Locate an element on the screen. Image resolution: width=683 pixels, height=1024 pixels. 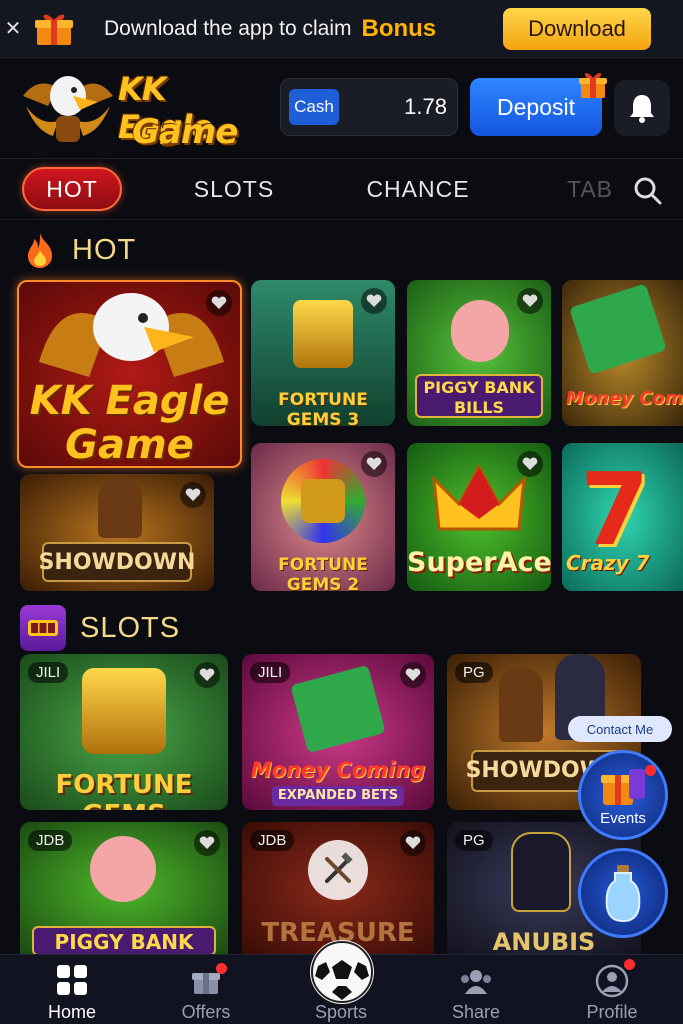
app-header: KK Eagle Game Cash 1.78 Deposit is located at coordinates (341, 108).